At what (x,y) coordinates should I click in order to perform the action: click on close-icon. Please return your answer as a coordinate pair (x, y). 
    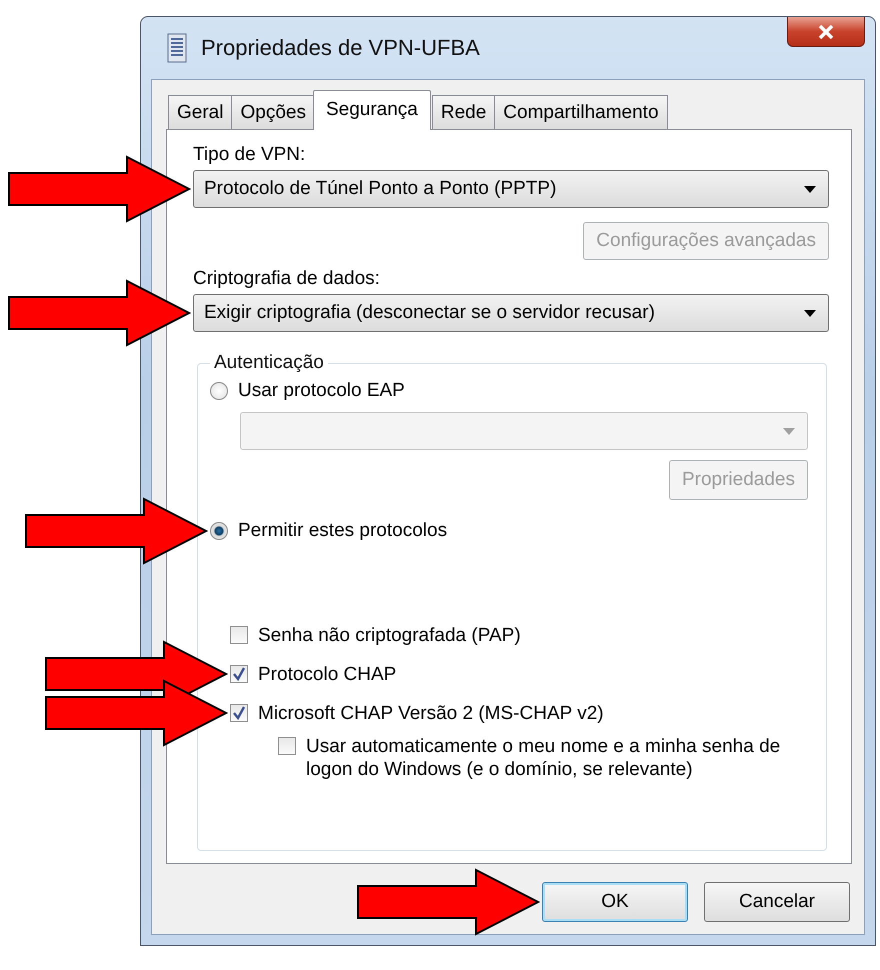
    Looking at the image, I should click on (826, 31).